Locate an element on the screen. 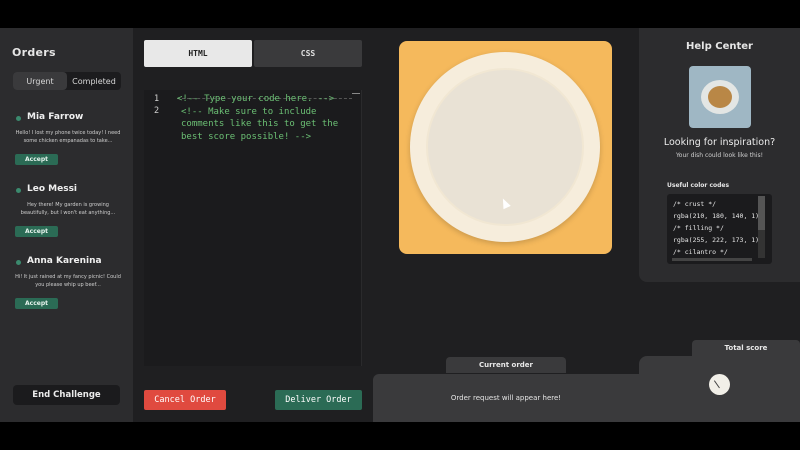  color-code-line: /* cilantro */ is located at coordinates (700, 252).